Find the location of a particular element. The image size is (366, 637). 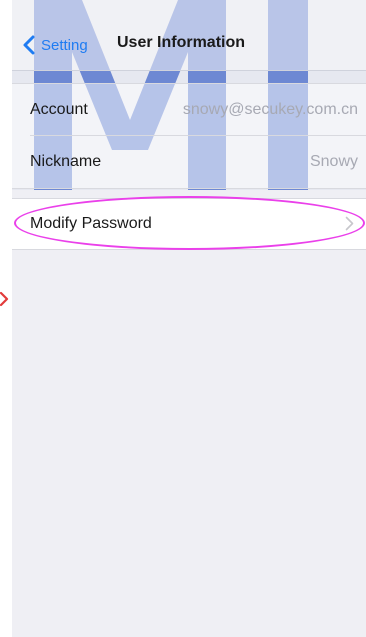

modify-password-row: Modify Password is located at coordinates (189, 224).